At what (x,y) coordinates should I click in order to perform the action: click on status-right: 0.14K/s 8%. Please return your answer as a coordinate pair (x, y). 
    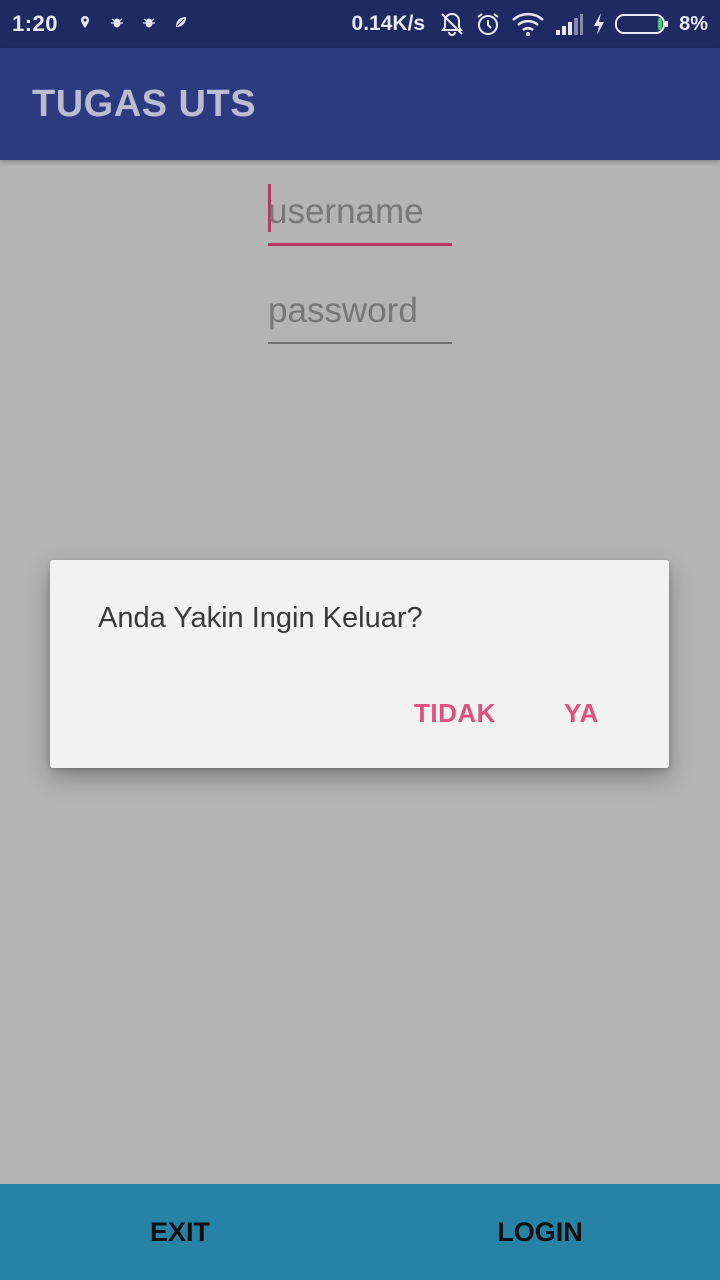
    Looking at the image, I should click on (530, 24).